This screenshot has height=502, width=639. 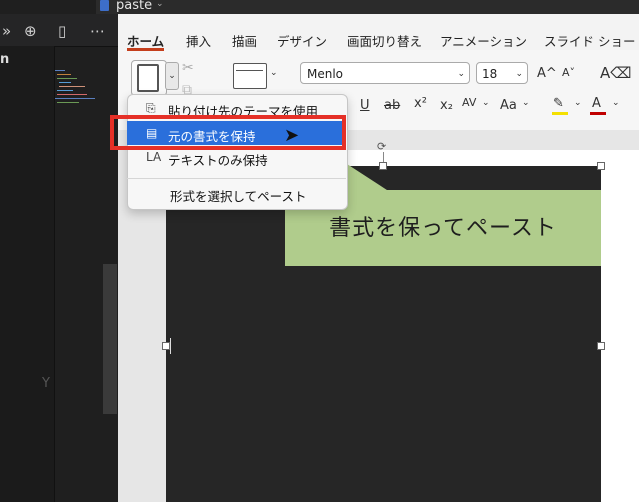 What do you see at coordinates (292, 135) in the screenshot?
I see `mouse-pointer-icon: ➤` at bounding box center [292, 135].